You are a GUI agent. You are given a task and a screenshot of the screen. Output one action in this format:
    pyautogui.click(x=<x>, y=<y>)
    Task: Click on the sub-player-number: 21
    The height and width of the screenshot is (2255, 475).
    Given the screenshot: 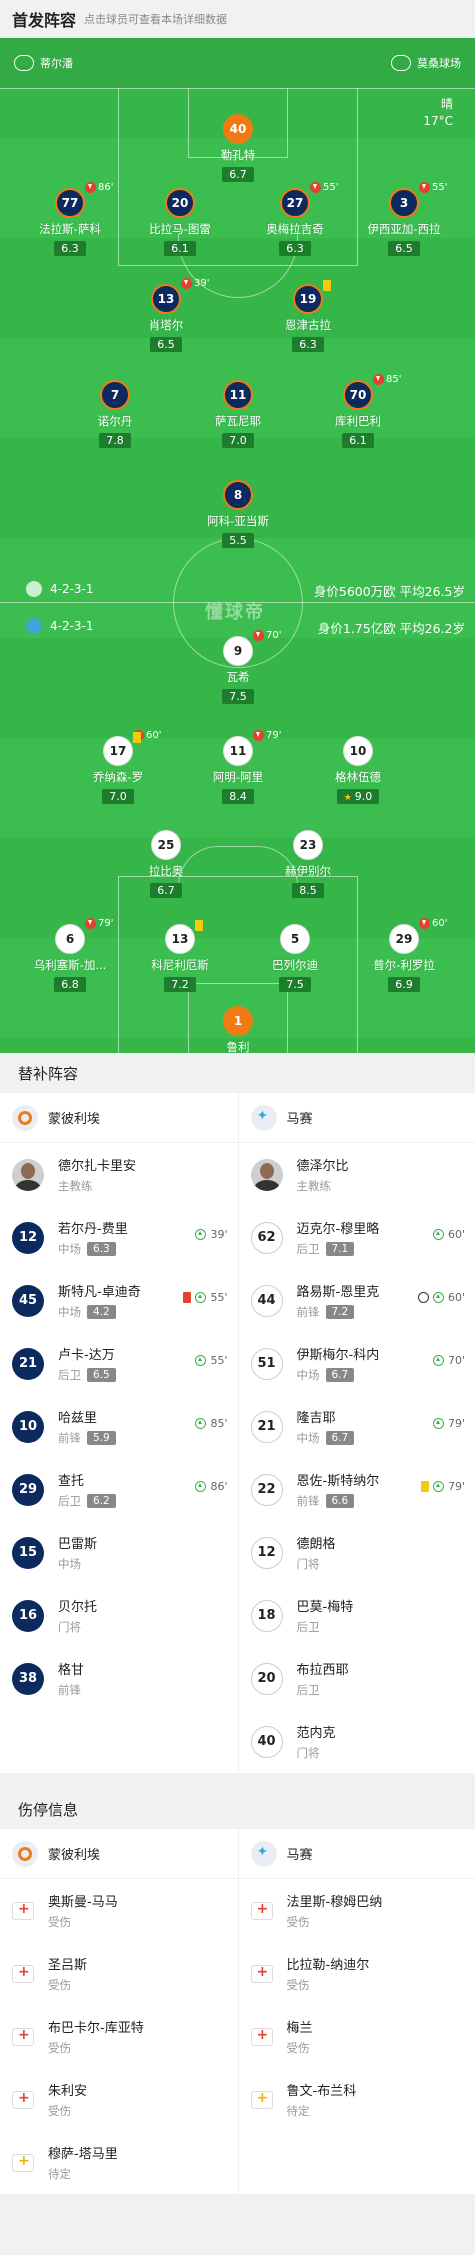 What is the action you would take?
    pyautogui.click(x=28, y=1363)
    